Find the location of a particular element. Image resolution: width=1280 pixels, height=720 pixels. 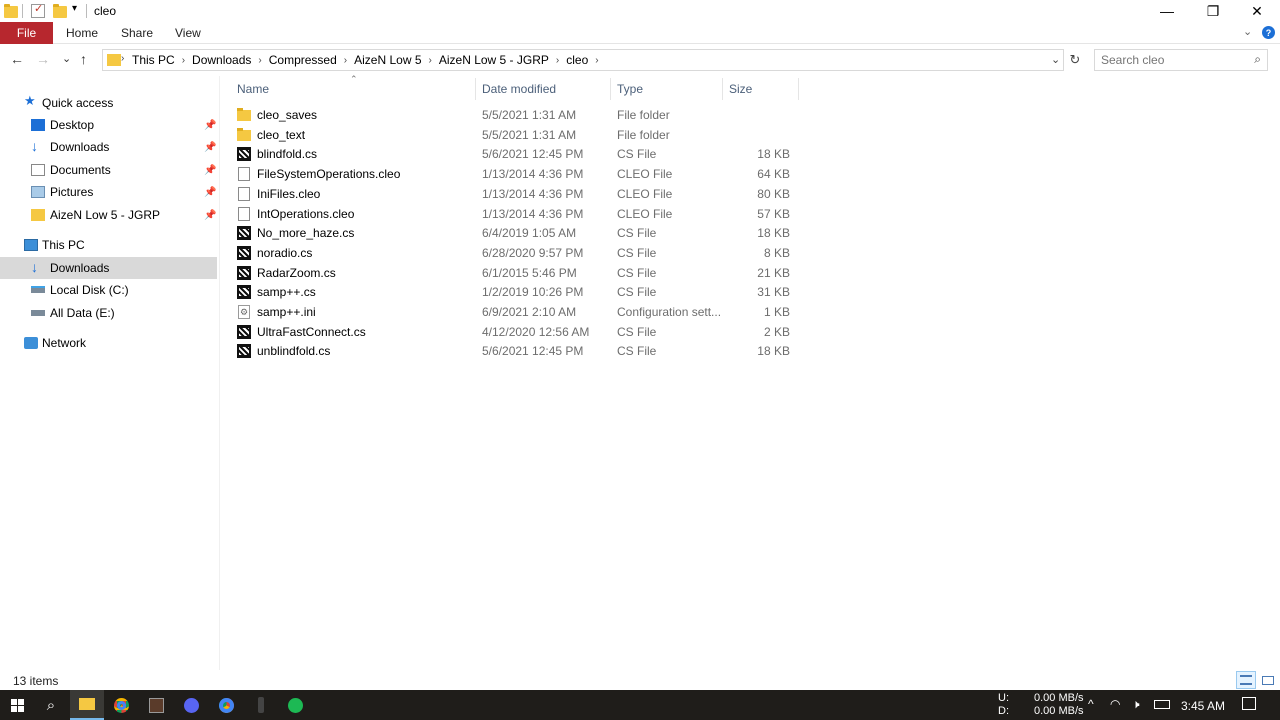

close-button: ✕ is located at coordinates (1257, 11).